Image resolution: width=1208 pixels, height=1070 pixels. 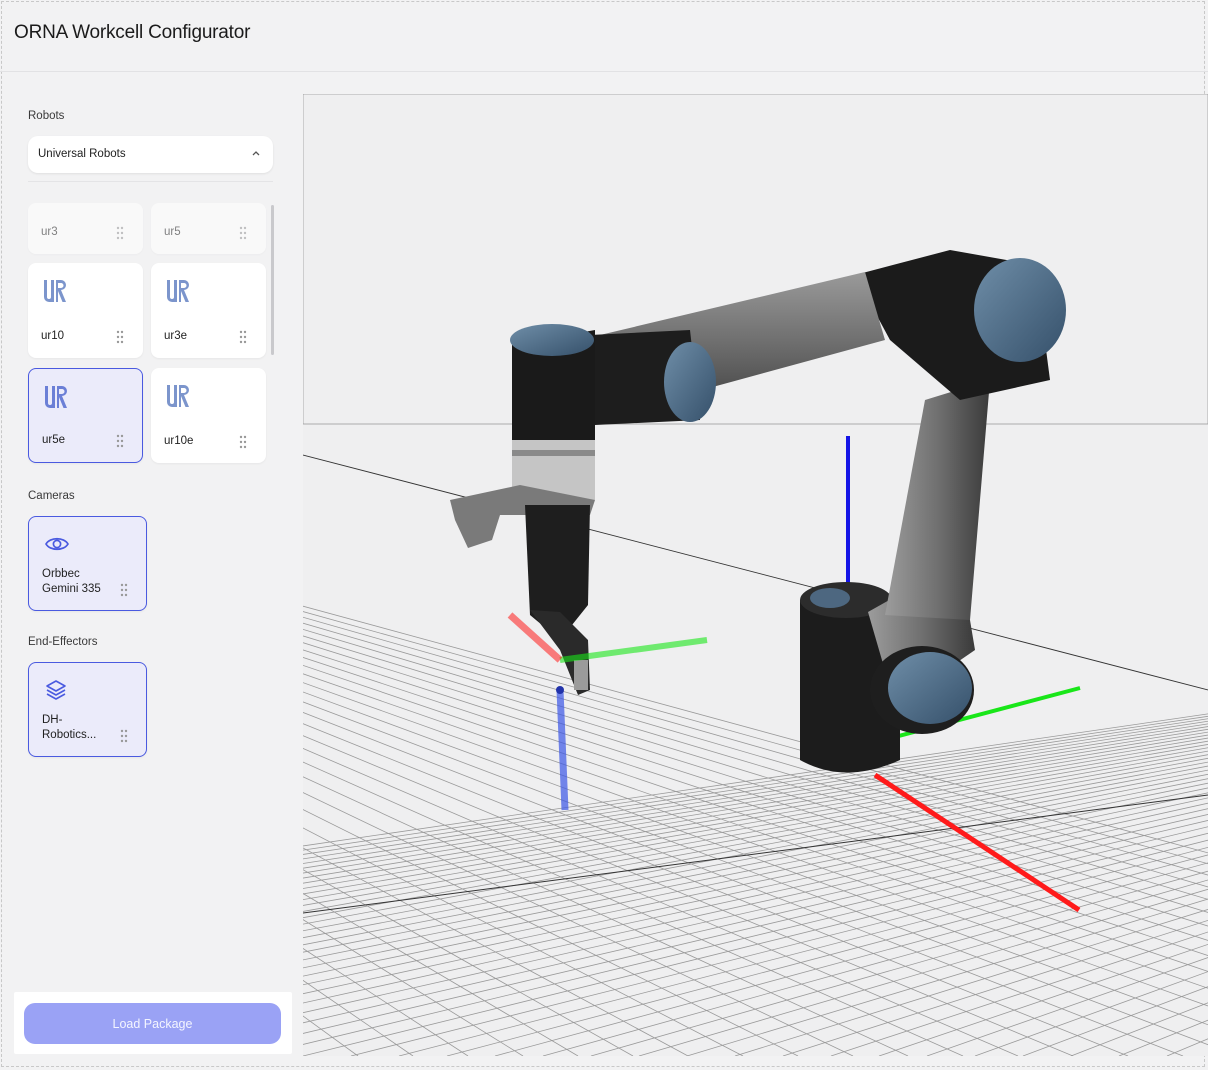 I want to click on cameras-section-label: Cameras, so click(x=51, y=496).